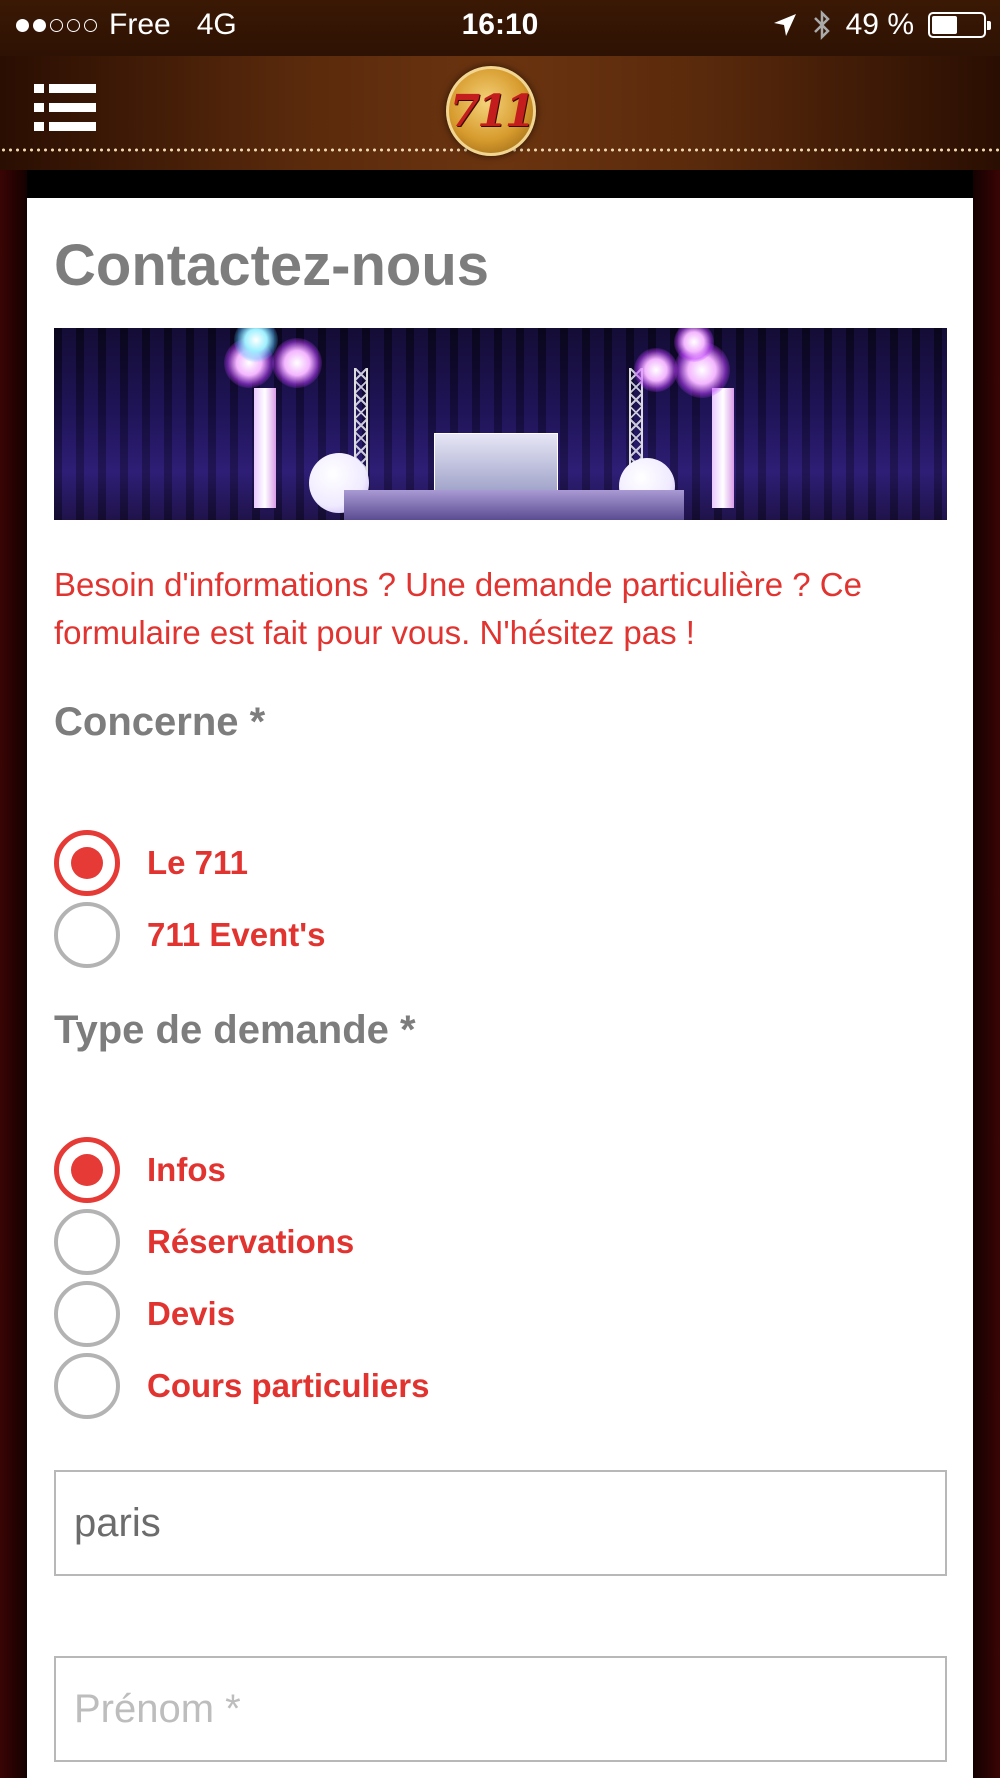 Image resolution: width=1000 pixels, height=1778 pixels. Describe the element at coordinates (235, 1030) in the screenshot. I see `type-demande-label: Type de demande *` at that location.